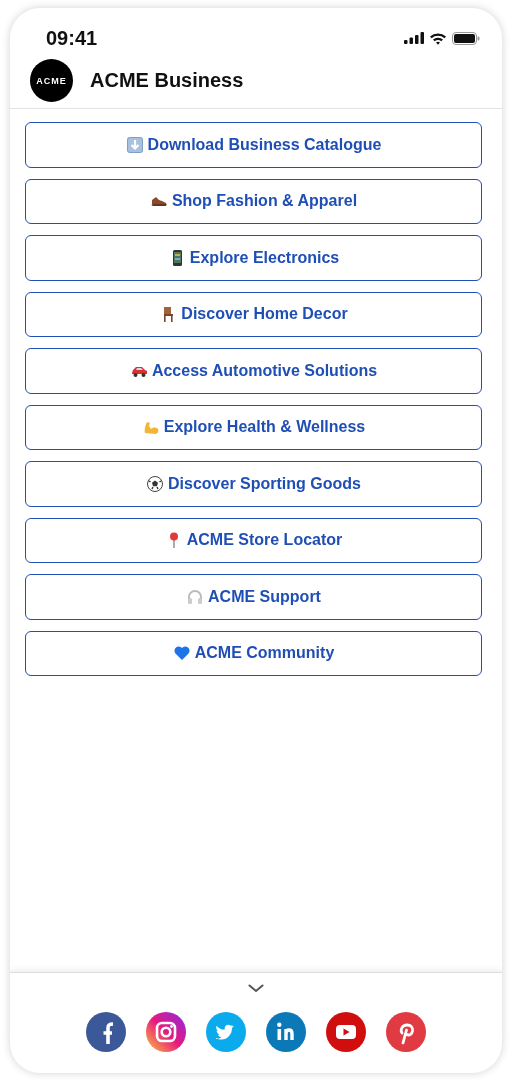 This screenshot has width=512, height=1085. What do you see at coordinates (253, 653) in the screenshot?
I see `link-button: ACME Community` at bounding box center [253, 653].